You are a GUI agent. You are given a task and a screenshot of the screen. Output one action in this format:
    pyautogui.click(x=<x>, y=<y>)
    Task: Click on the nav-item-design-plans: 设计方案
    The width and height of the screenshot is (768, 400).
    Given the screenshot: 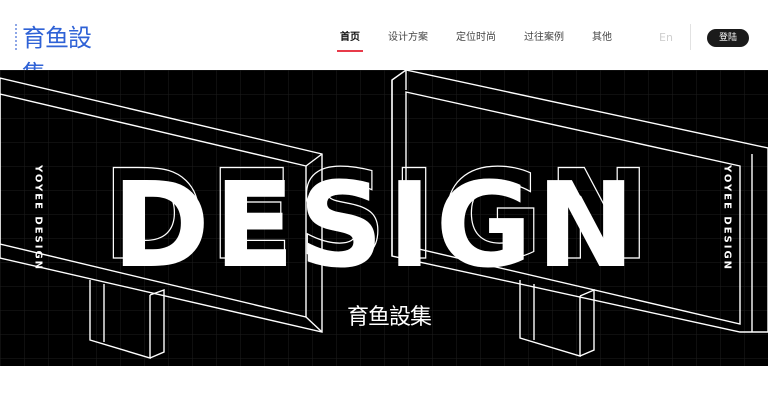 What is the action you would take?
    pyautogui.click(x=408, y=35)
    